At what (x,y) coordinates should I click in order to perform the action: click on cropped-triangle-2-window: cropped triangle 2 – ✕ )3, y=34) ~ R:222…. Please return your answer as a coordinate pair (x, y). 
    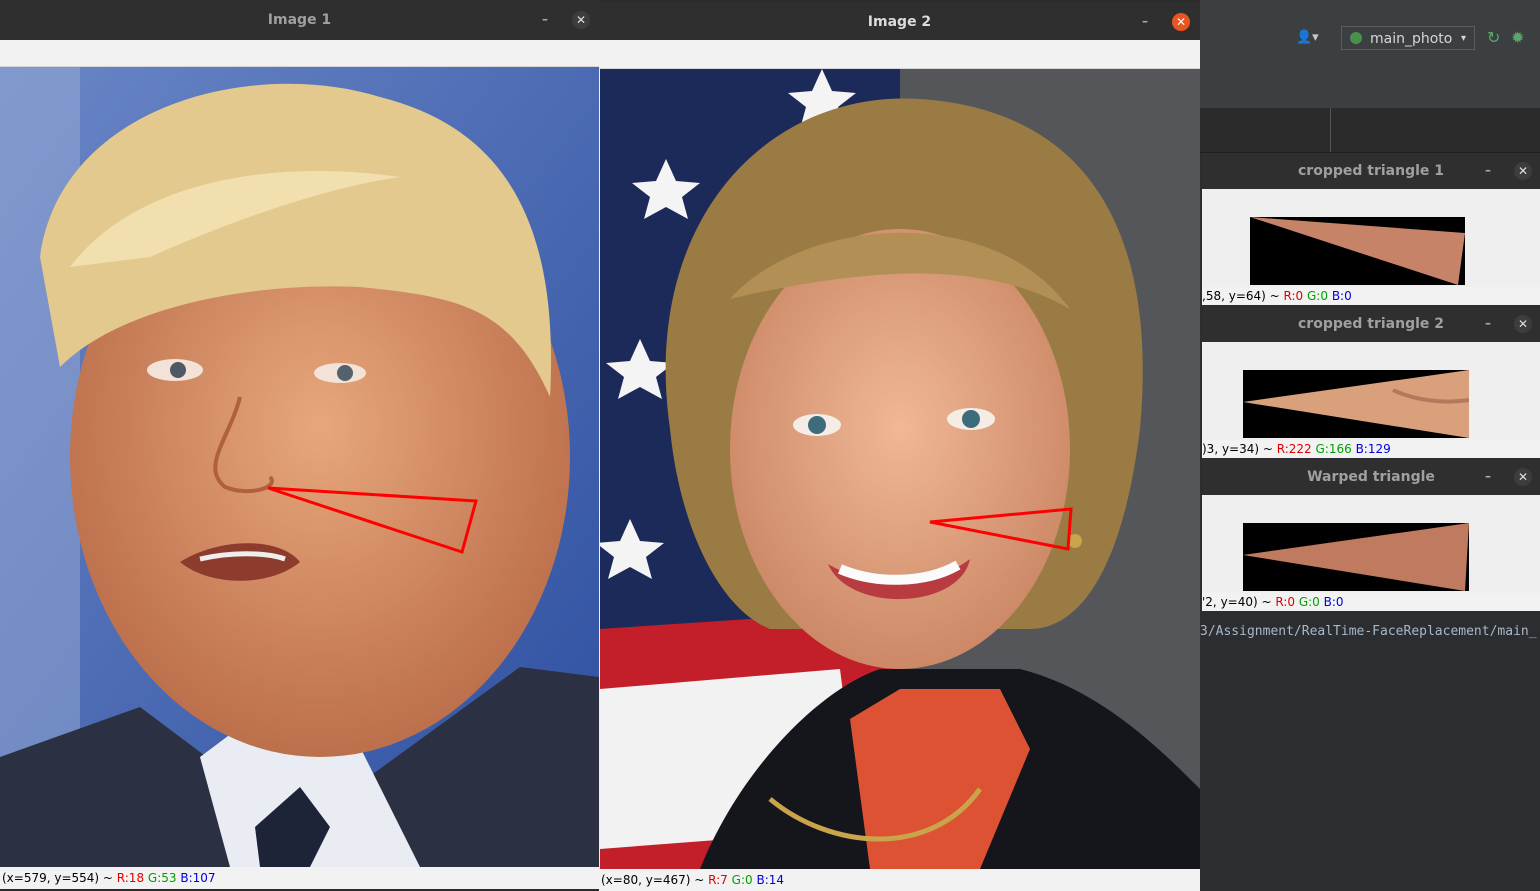
    Looking at the image, I should click on (1371, 382).